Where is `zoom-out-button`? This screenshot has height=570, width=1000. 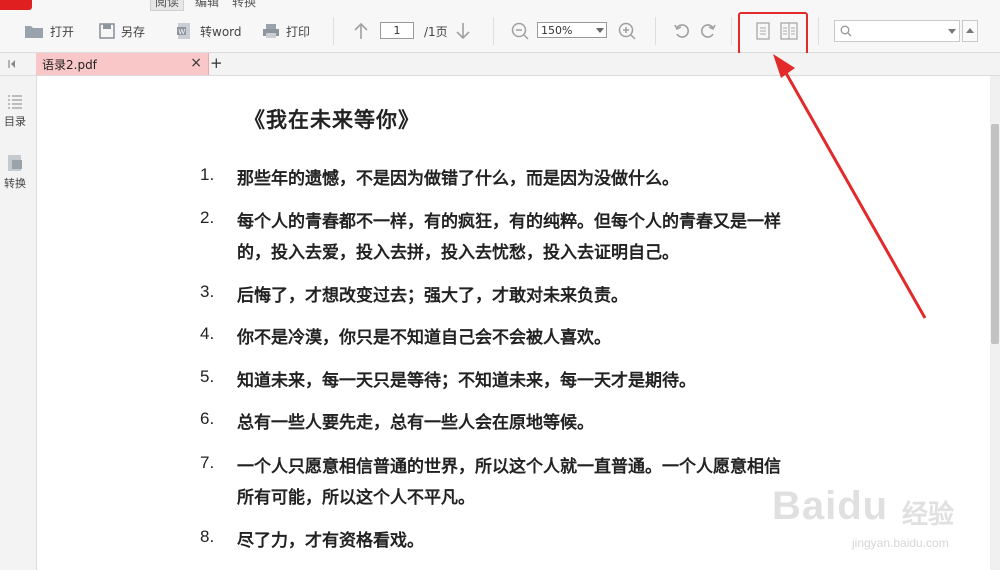
zoom-out-button is located at coordinates (520, 31).